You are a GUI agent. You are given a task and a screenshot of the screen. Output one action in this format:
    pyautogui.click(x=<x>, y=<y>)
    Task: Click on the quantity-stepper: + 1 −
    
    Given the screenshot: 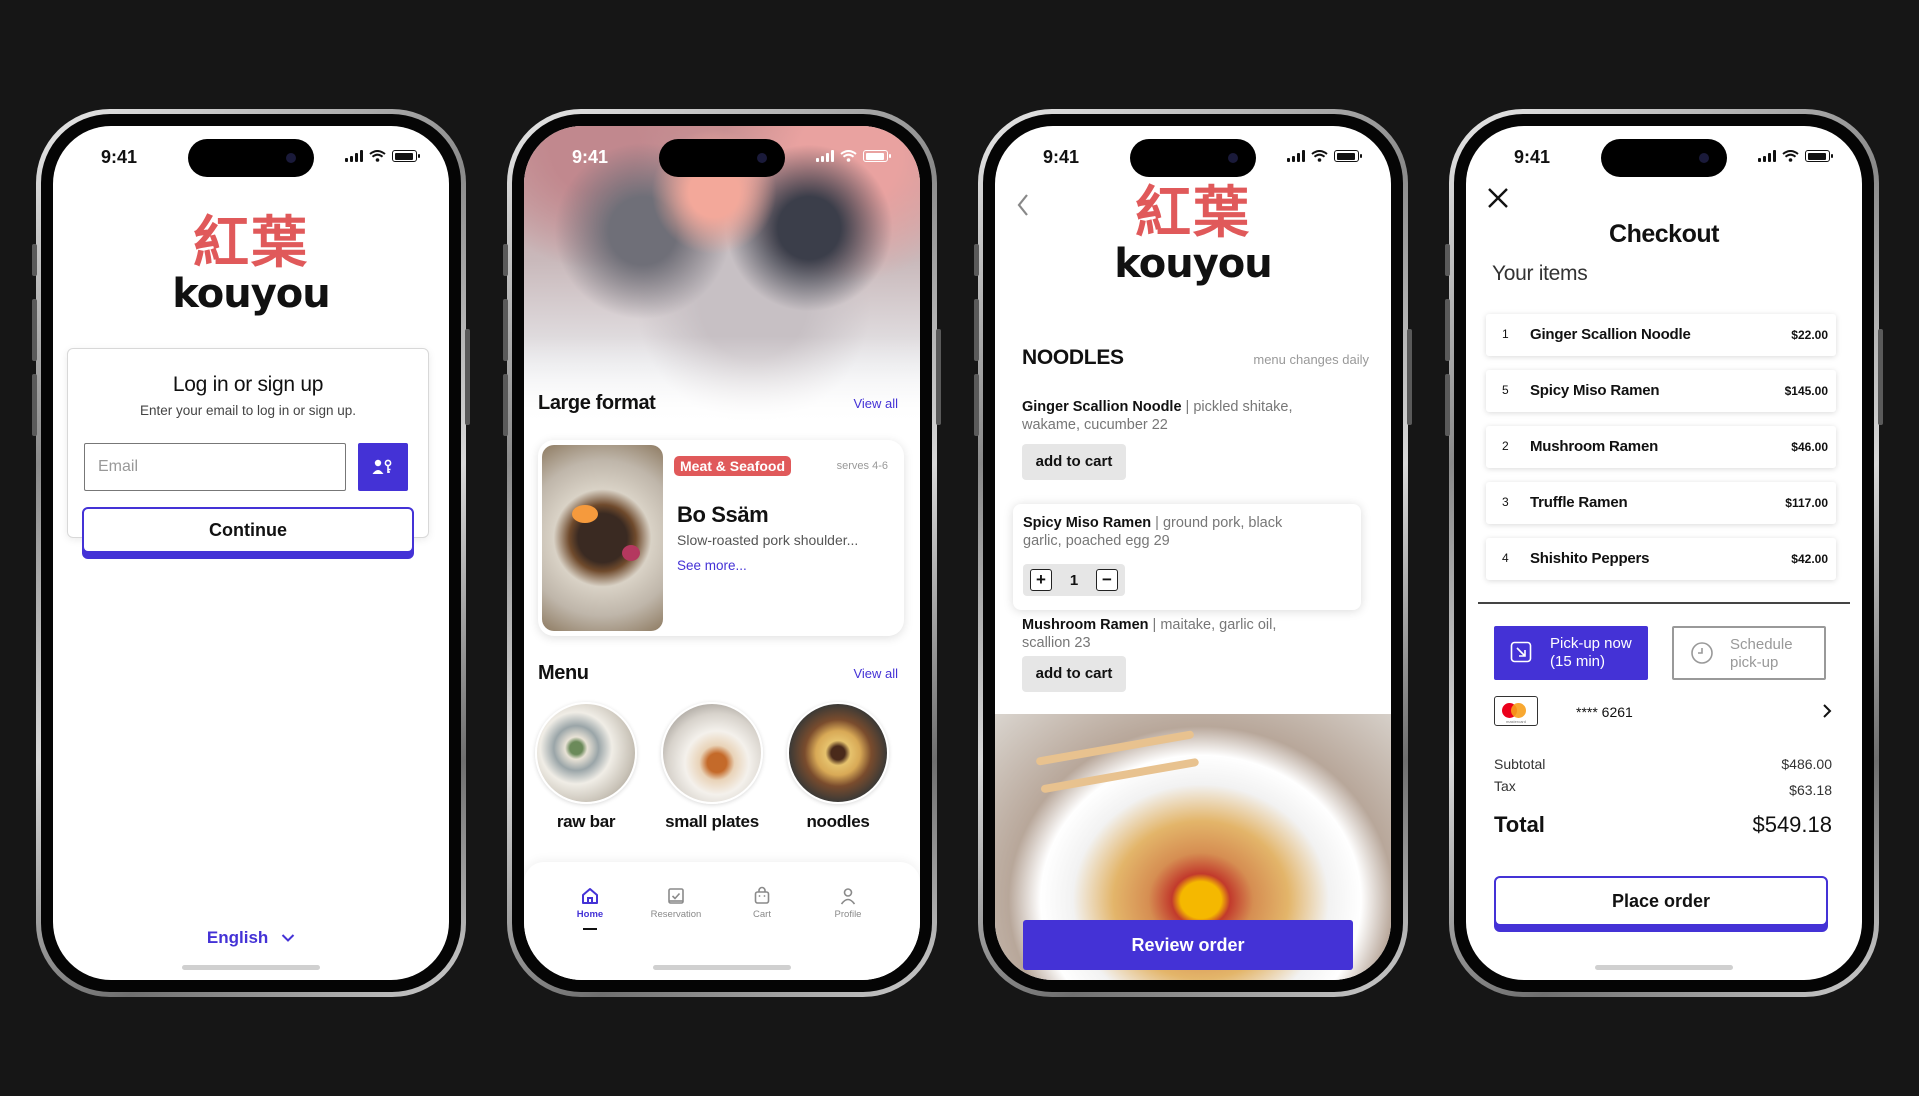 What is the action you would take?
    pyautogui.click(x=1074, y=580)
    